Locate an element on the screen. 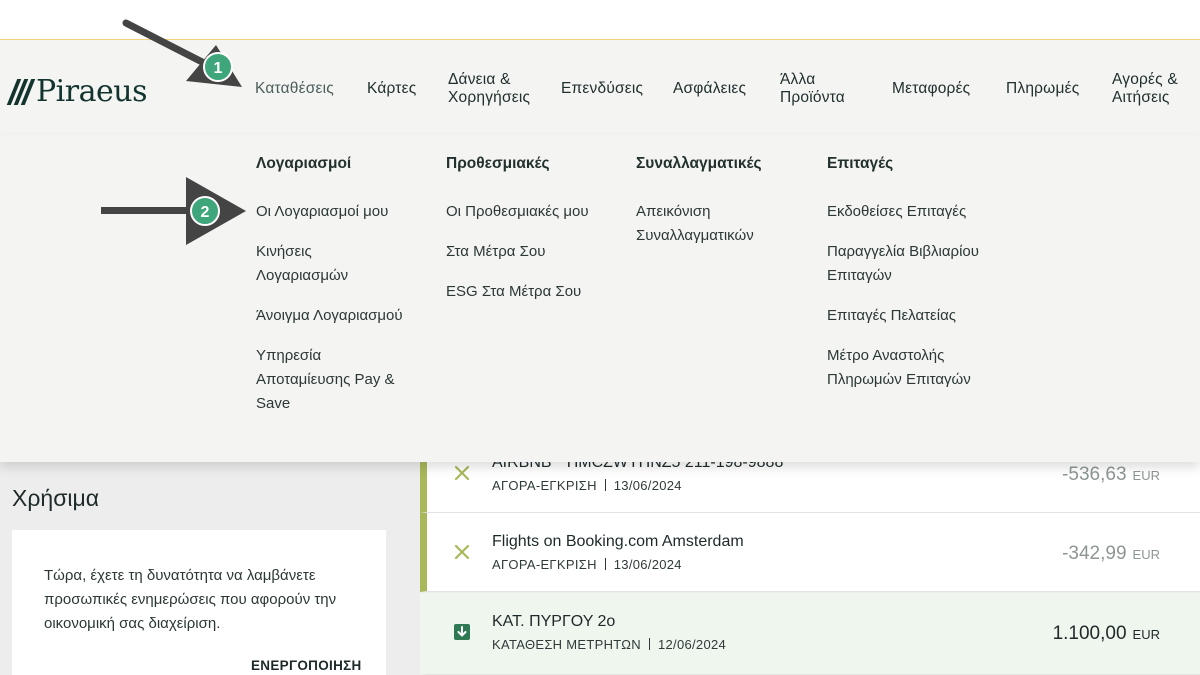 The image size is (1200, 675). nav-item-investments: Επενδύσεις is located at coordinates (602, 89).